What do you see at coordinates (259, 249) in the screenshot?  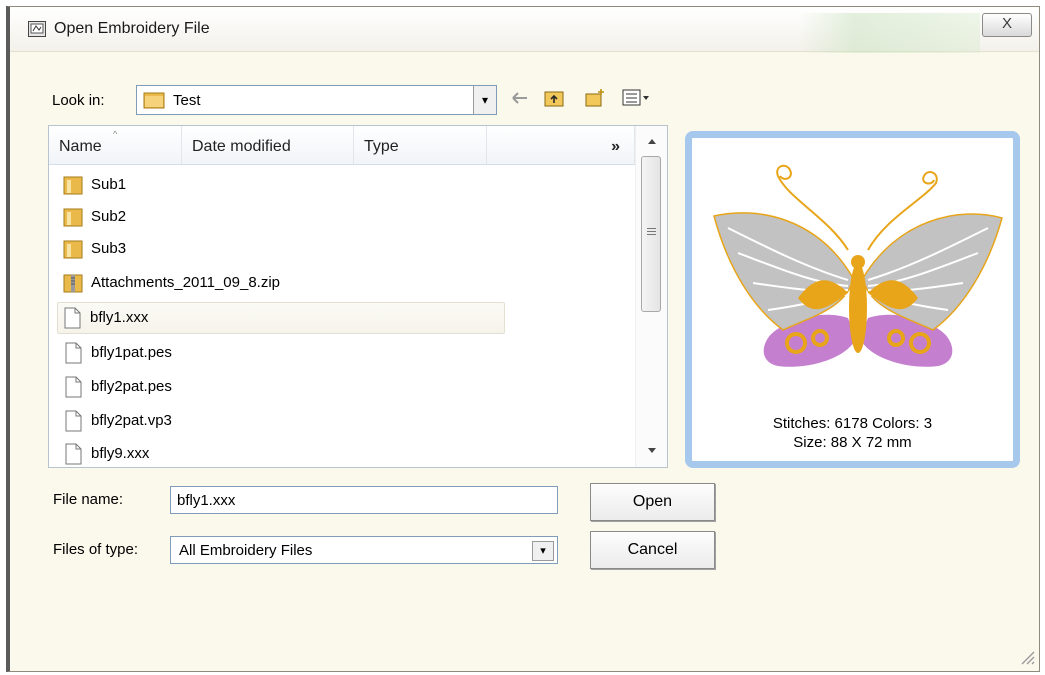 I see `list-item: Sub3` at bounding box center [259, 249].